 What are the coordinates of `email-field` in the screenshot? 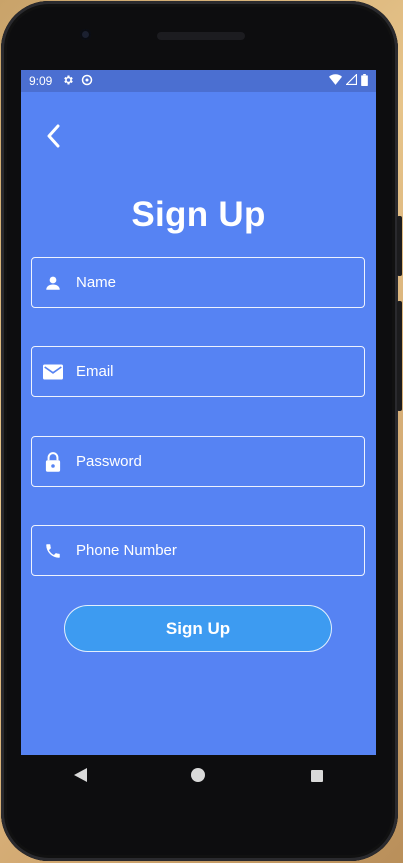 It's located at (198, 371).